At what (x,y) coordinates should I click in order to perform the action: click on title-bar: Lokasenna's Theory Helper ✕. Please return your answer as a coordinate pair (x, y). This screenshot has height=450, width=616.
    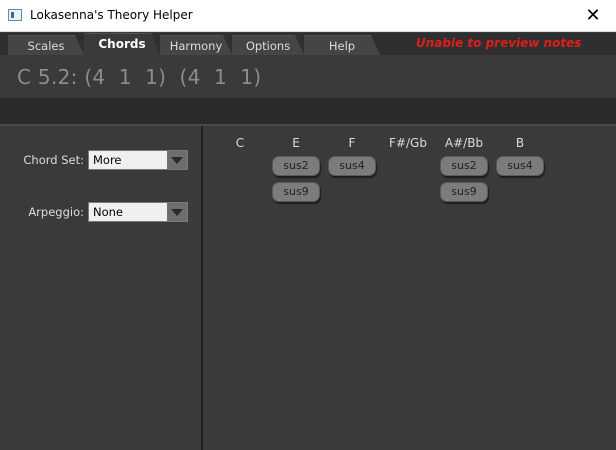
    Looking at the image, I should click on (308, 16).